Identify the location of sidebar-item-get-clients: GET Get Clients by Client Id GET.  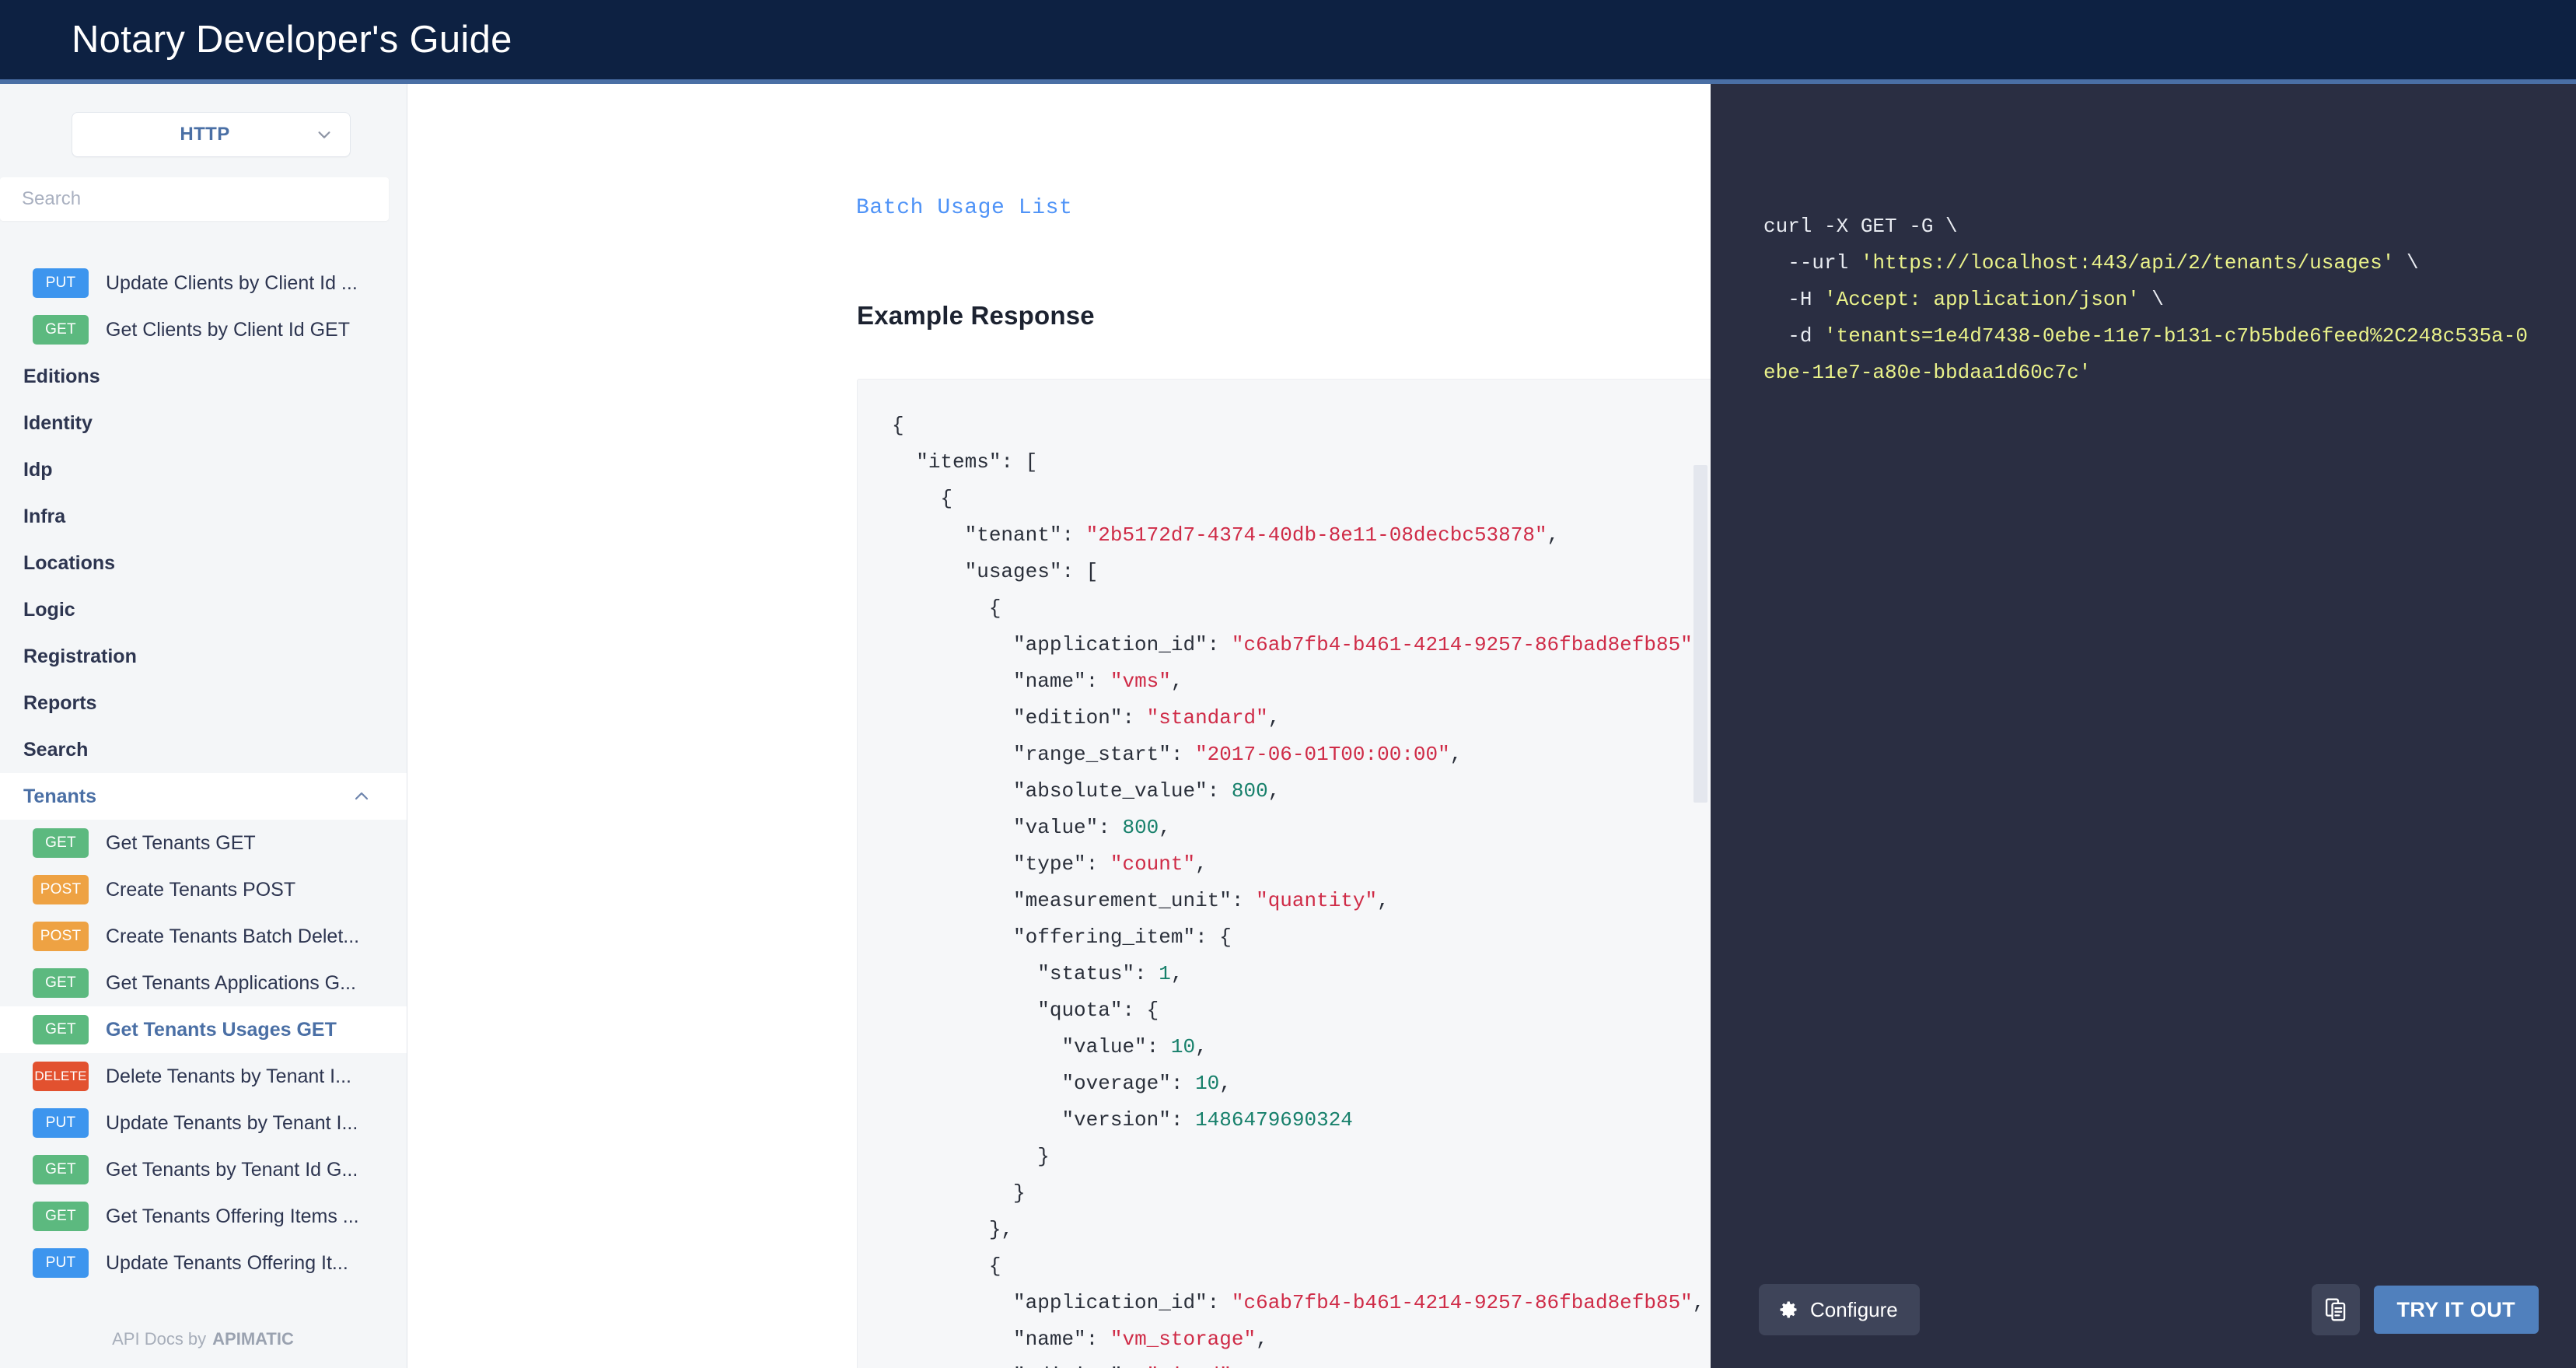
(203, 329).